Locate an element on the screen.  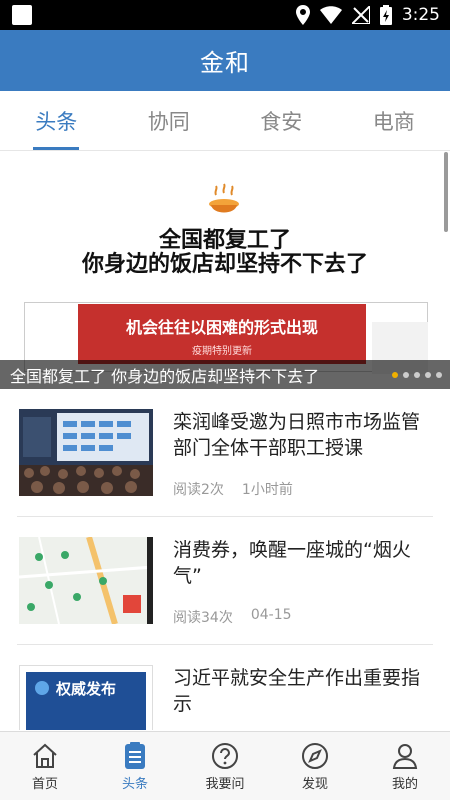
wifi-icon is located at coordinates (330, 15).